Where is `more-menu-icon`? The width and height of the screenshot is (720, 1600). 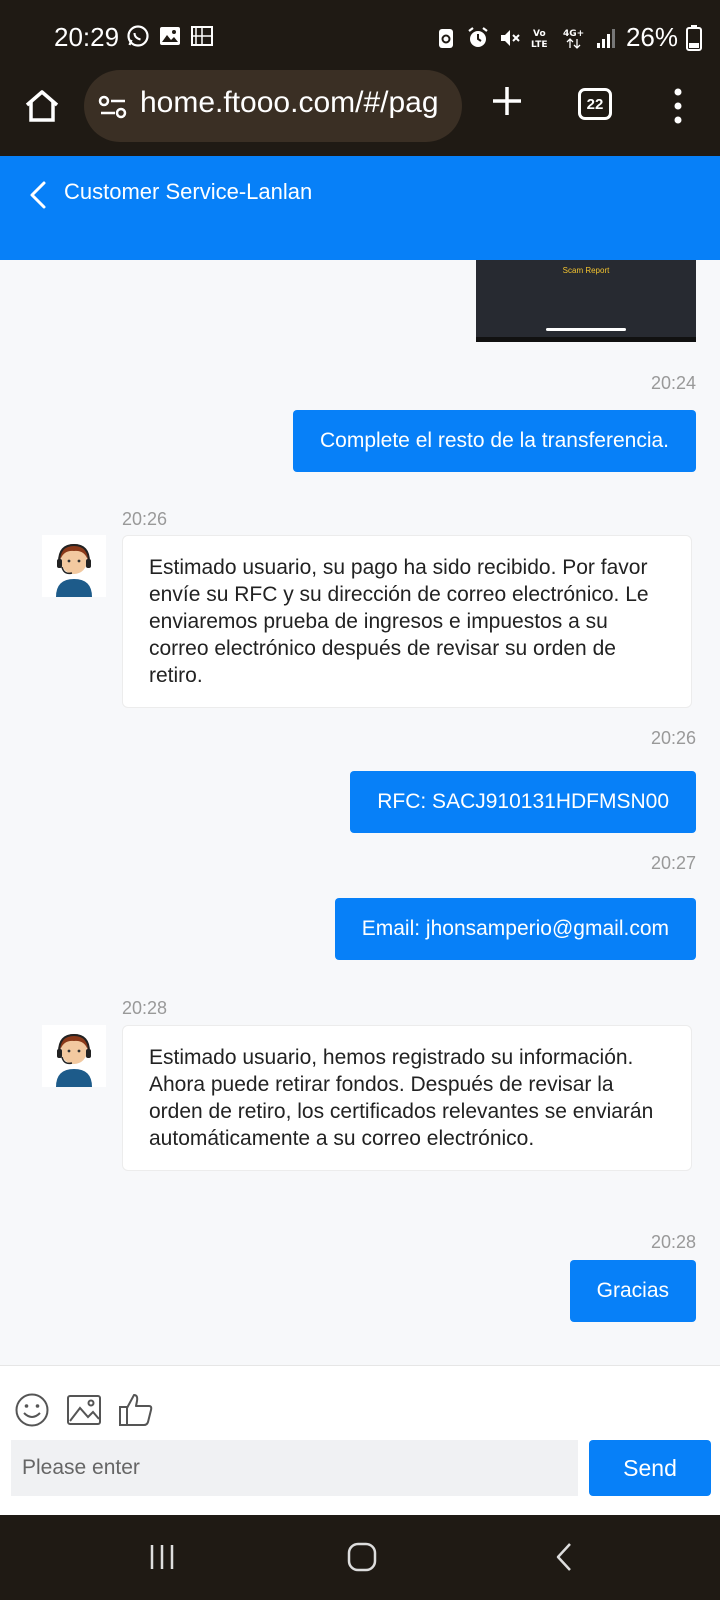 more-menu-icon is located at coordinates (678, 106).